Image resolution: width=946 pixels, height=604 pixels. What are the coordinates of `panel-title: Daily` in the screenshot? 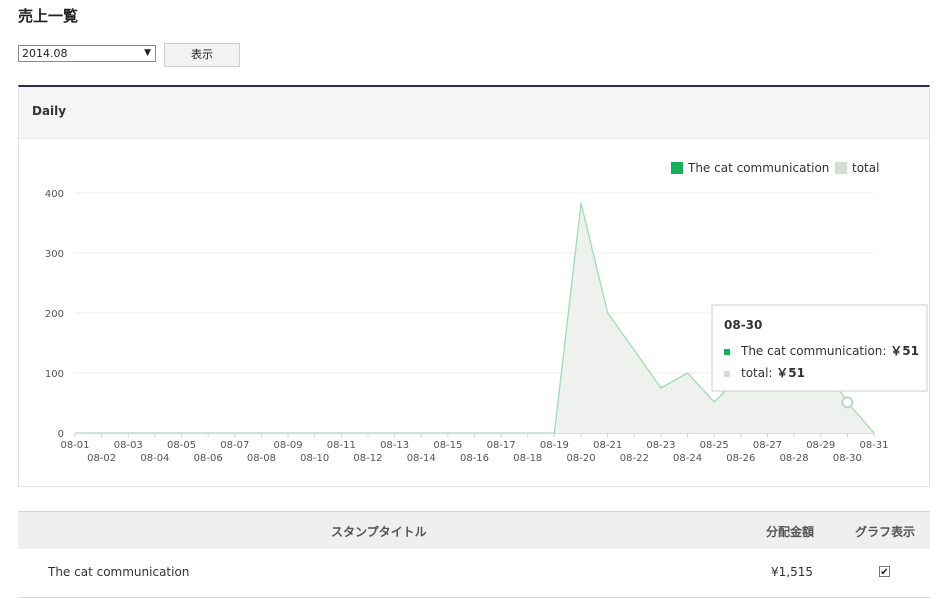 It's located at (49, 111).